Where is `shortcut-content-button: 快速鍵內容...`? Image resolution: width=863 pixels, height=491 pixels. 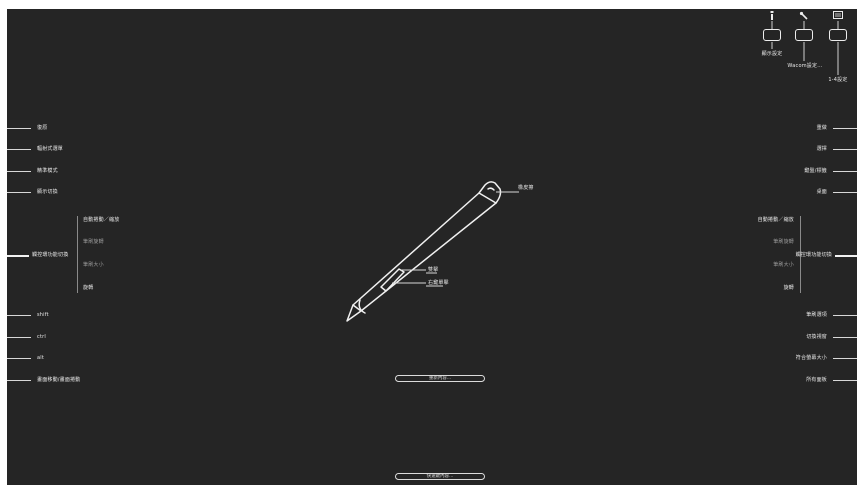
shortcut-content-button: 快速鍵內容... is located at coordinates (440, 476).